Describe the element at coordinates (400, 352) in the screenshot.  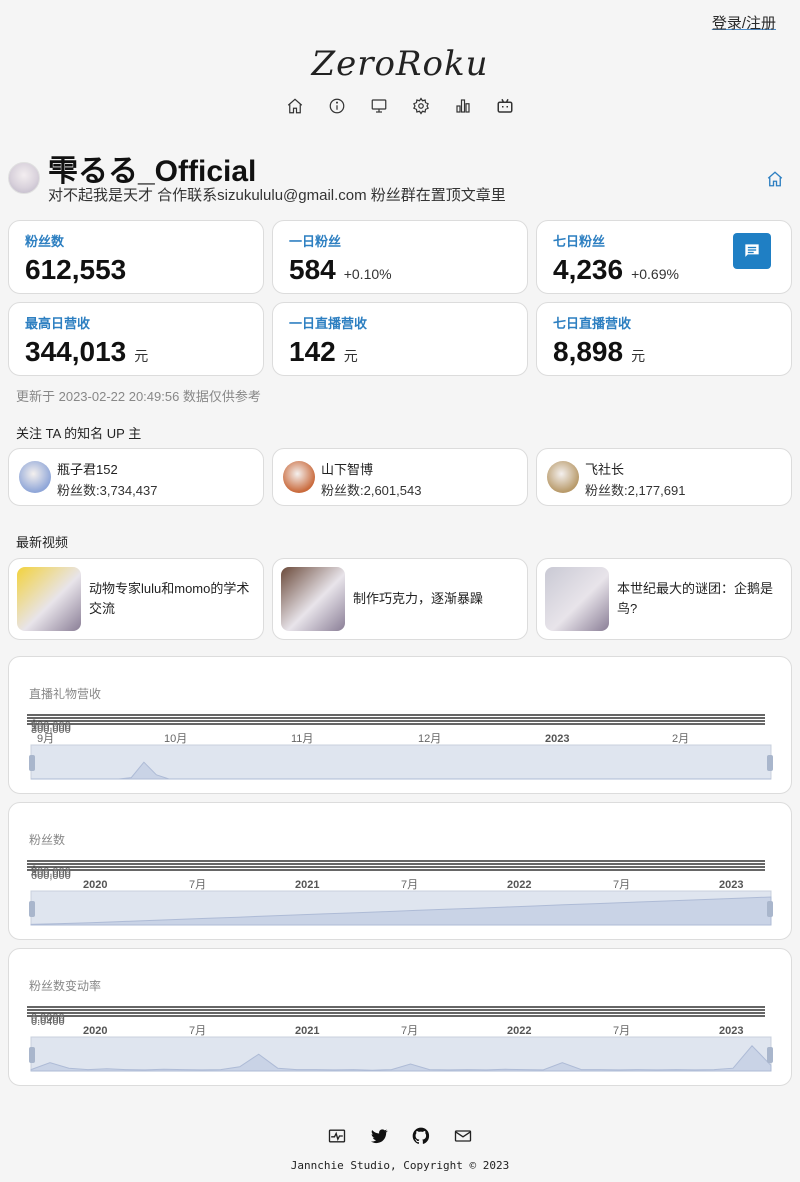
I see `stat-row: 142 元` at that location.